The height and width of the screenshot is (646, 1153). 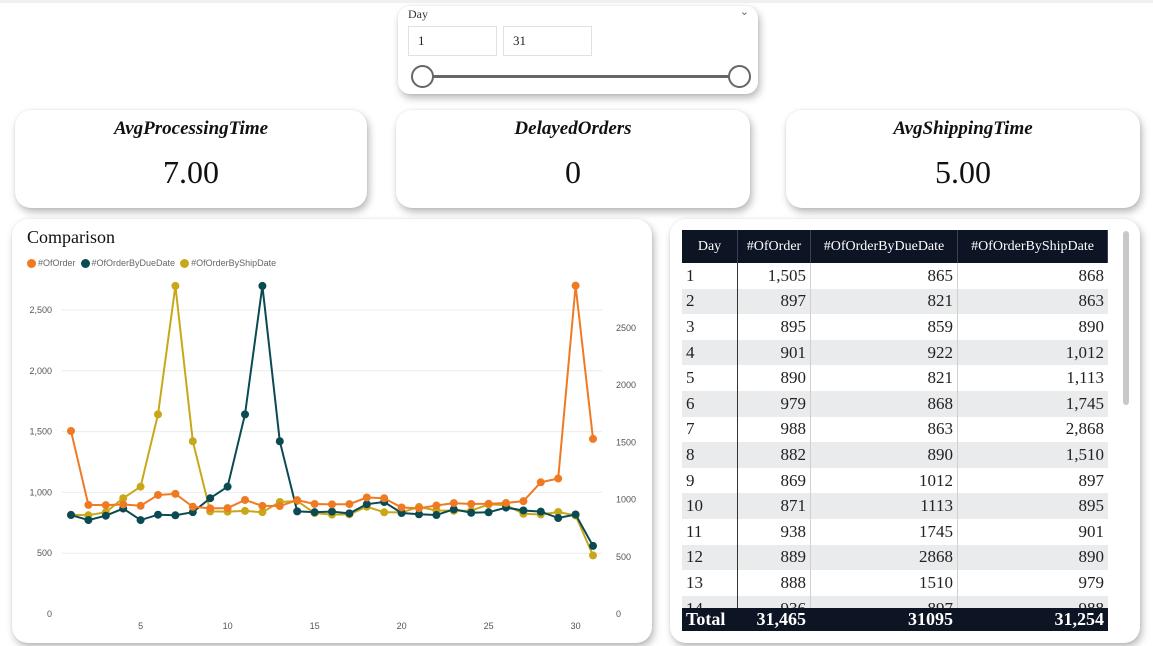 What do you see at coordinates (618, 614) in the screenshot?
I see `y-right-tick-label: 0` at bounding box center [618, 614].